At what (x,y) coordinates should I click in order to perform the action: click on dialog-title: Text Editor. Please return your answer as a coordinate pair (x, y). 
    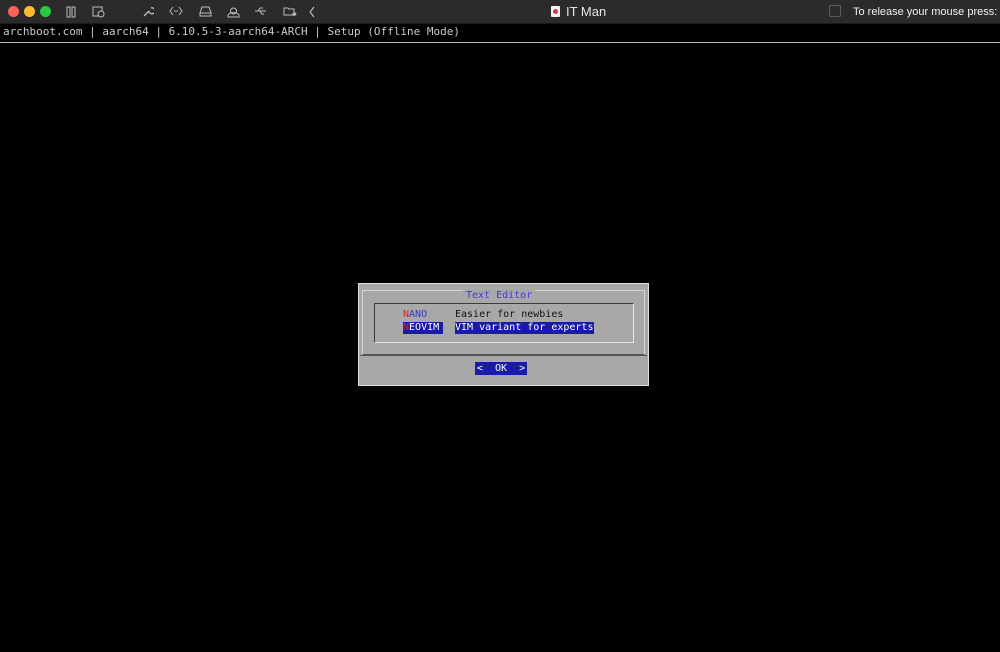
    Looking at the image, I should click on (499, 296).